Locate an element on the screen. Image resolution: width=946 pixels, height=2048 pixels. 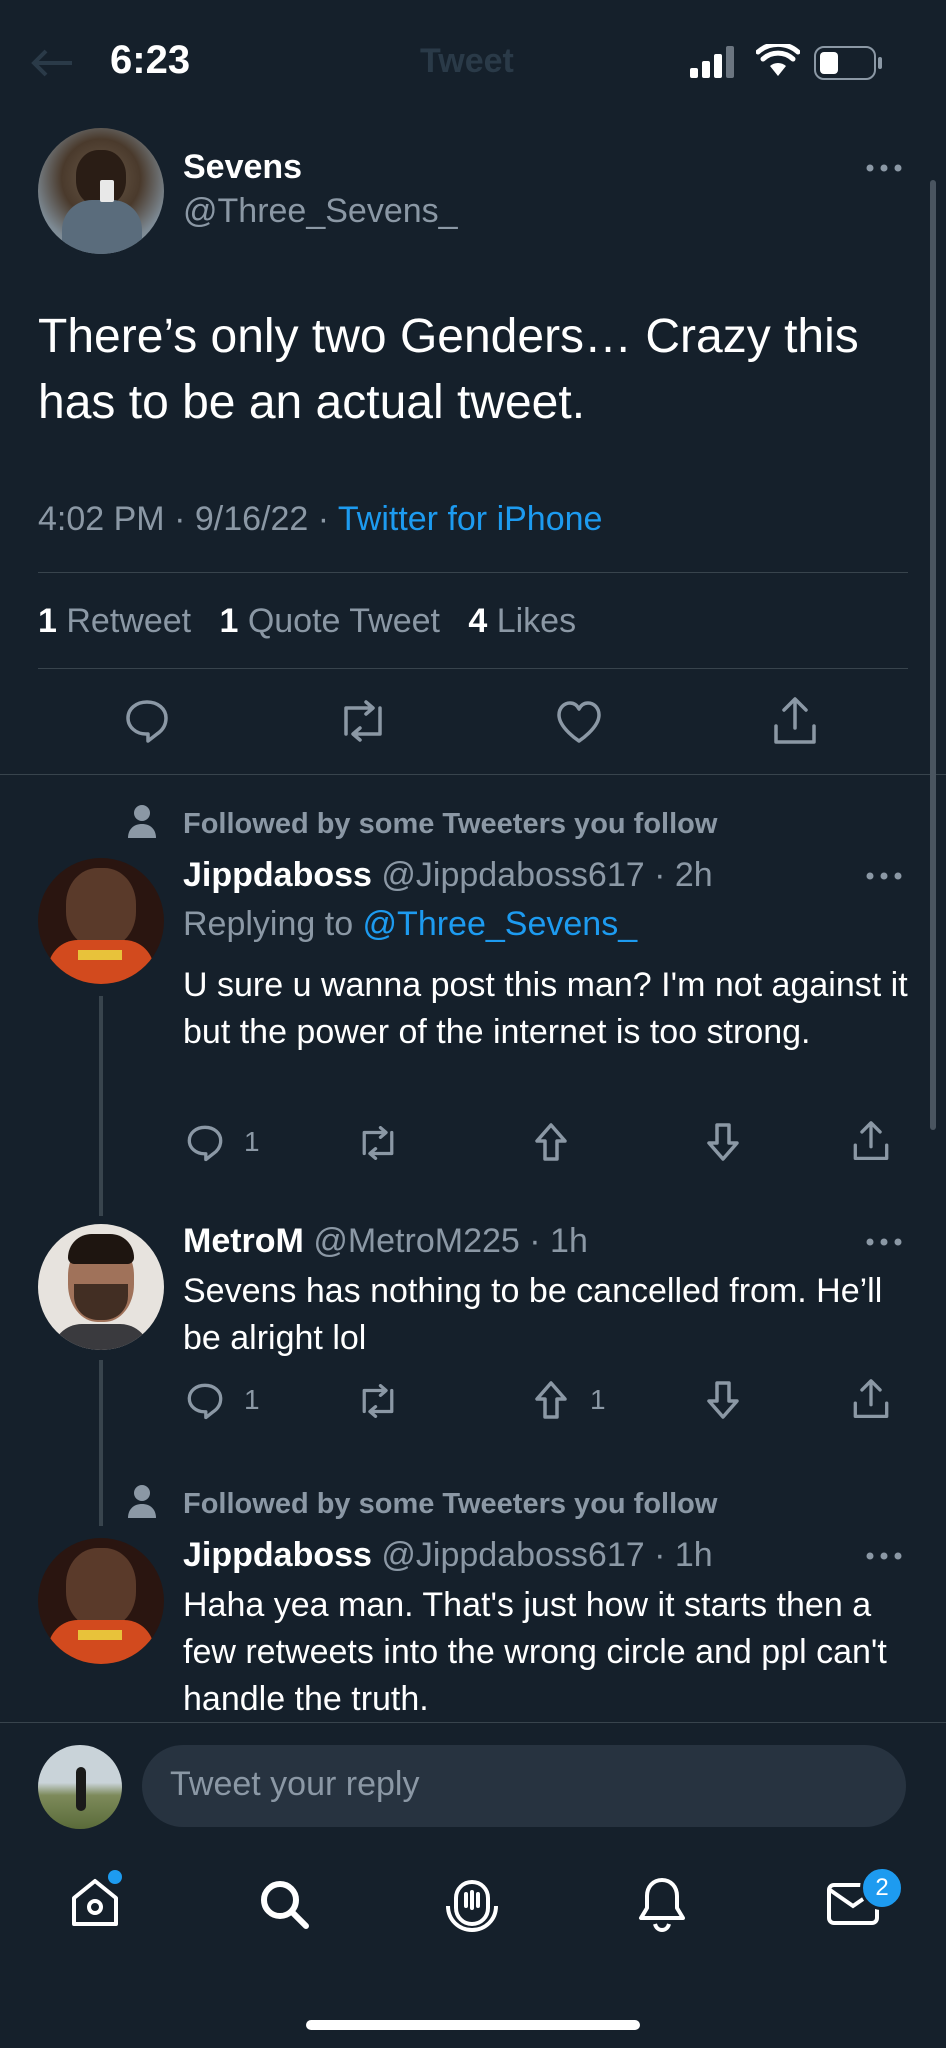
back-arrow-icon is located at coordinates (52, 63).